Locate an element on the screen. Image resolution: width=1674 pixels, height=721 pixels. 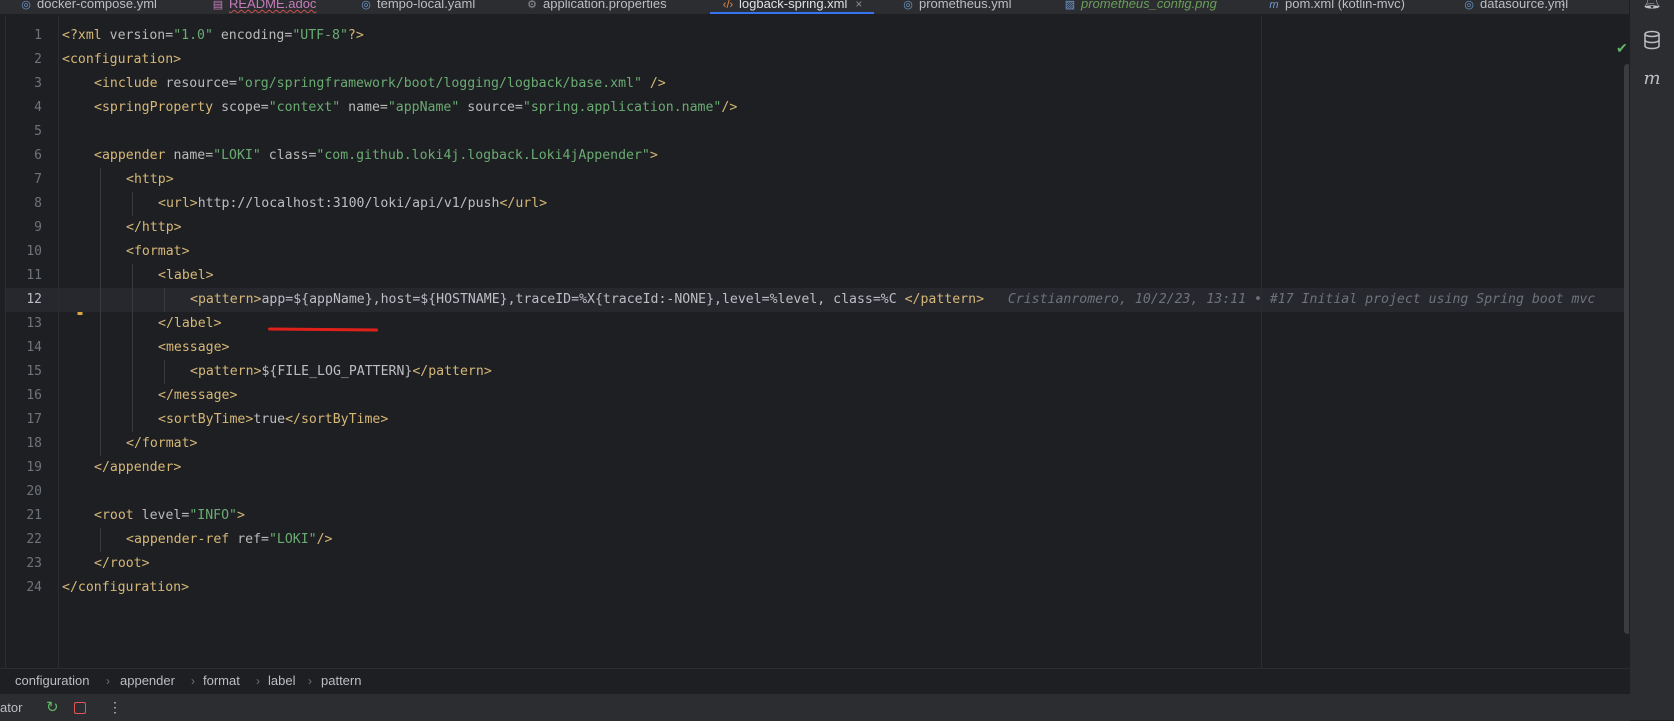
code-line-16: </message> is located at coordinates (198, 395).